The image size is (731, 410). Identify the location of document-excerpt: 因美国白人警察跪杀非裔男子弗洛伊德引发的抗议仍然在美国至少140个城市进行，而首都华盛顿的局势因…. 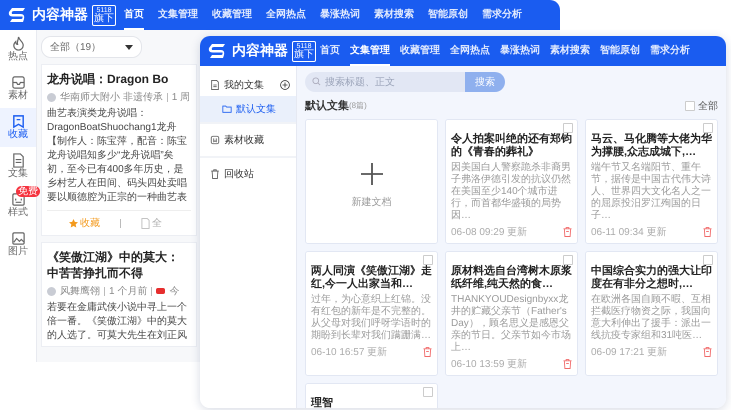
(511, 192).